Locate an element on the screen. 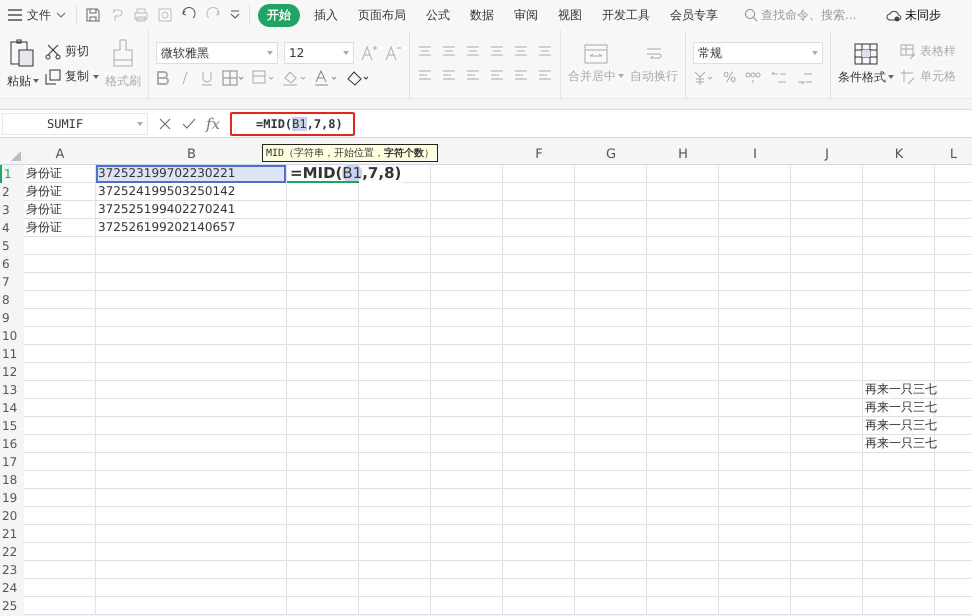 The image size is (972, 616). thousands-icon is located at coordinates (753, 78).